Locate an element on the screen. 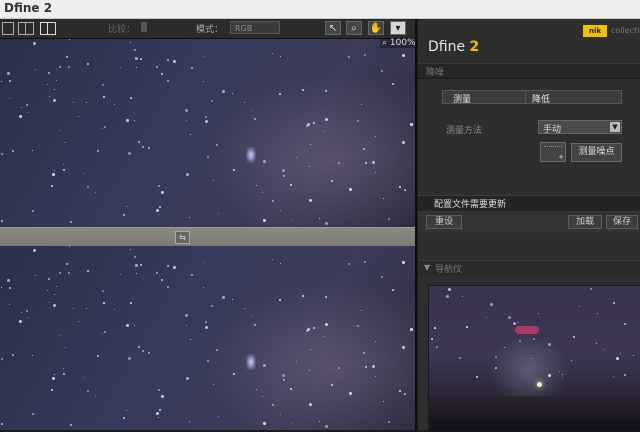  profile-buttons: 重设 加载 保存 is located at coordinates (529, 222).